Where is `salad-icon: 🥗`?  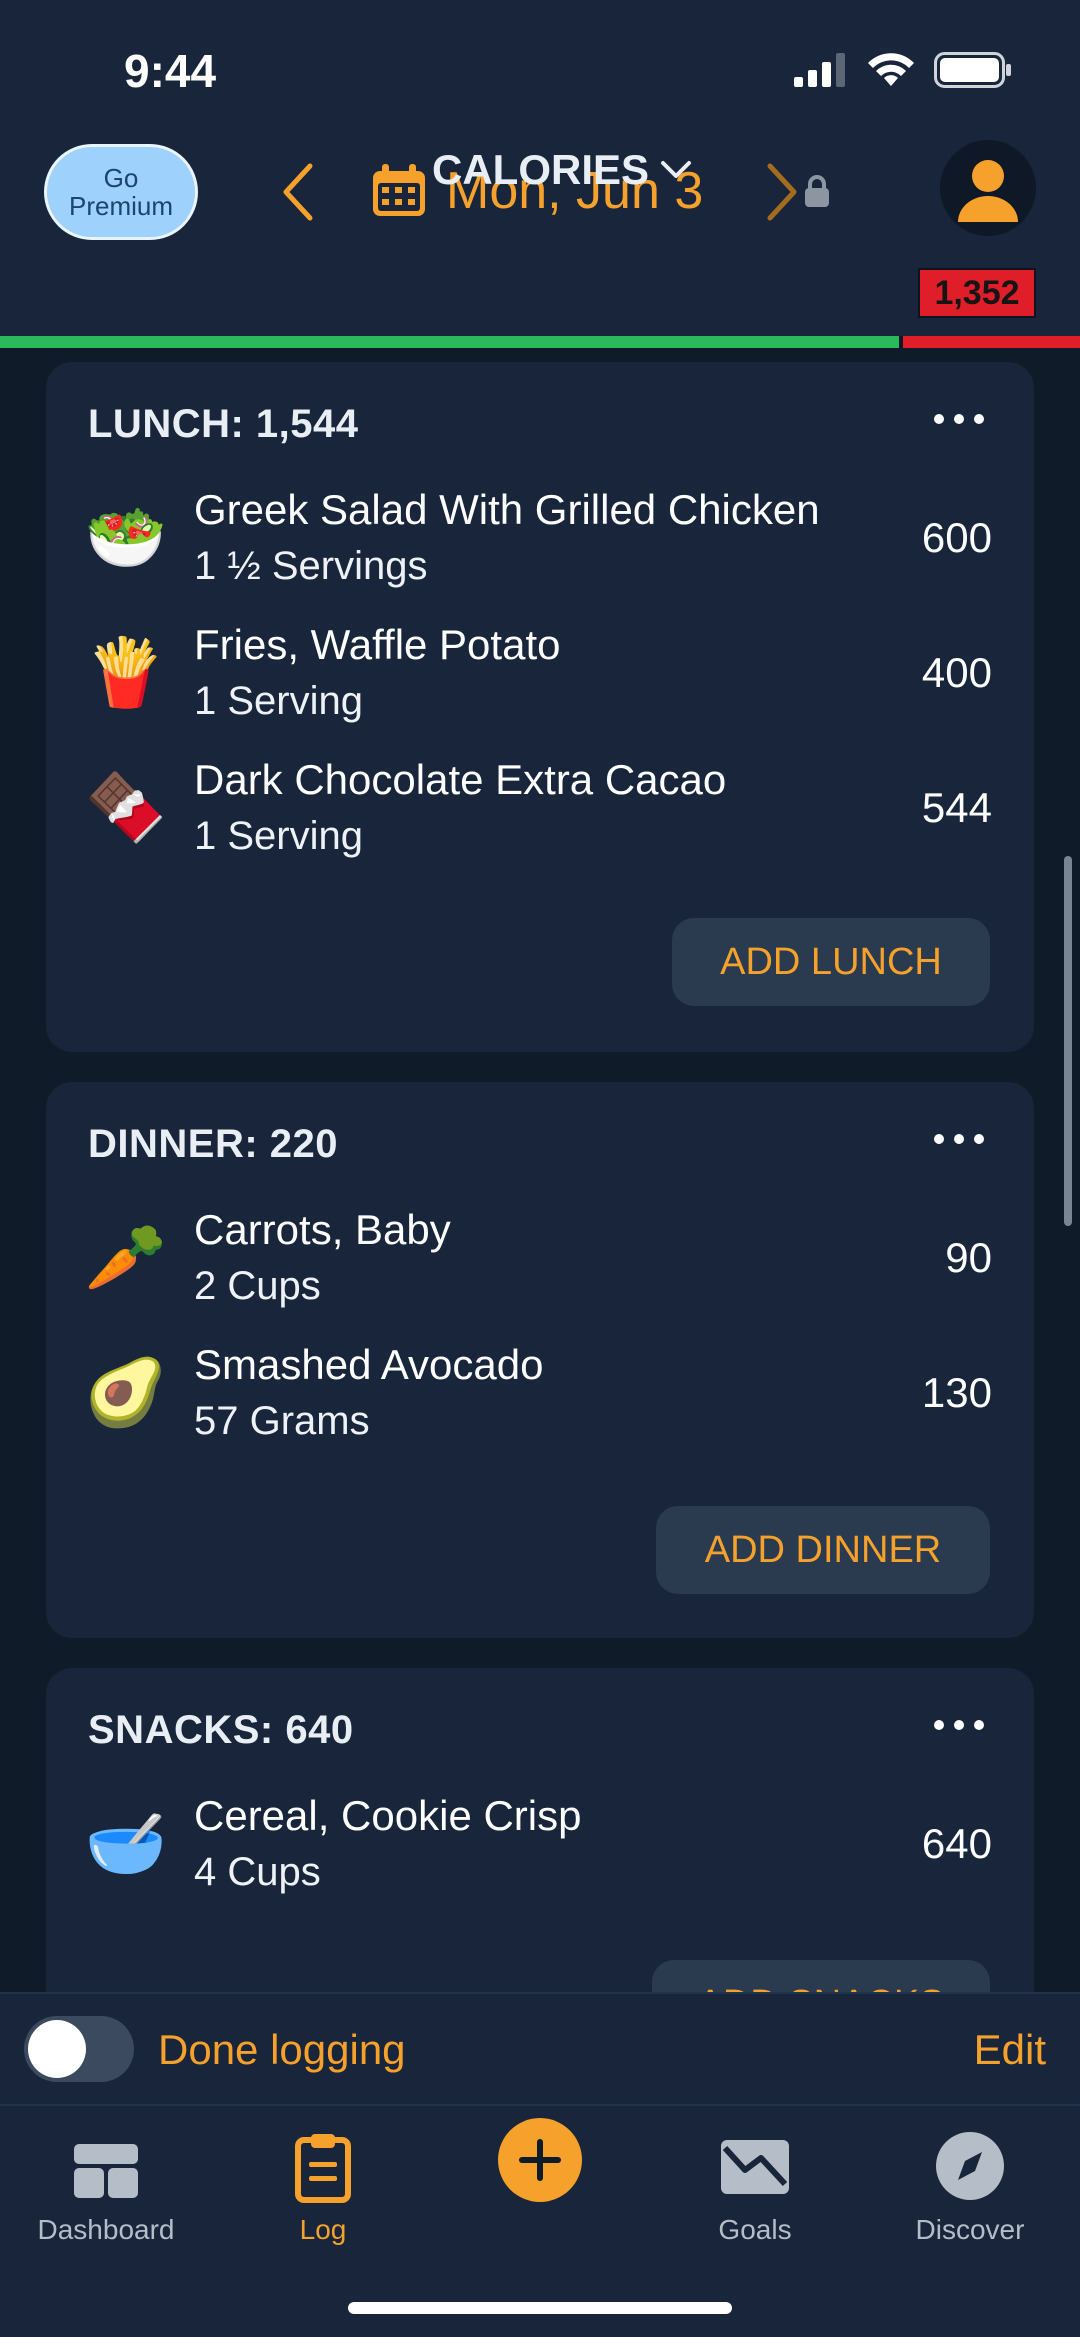
salad-icon: 🥗 is located at coordinates (126, 537).